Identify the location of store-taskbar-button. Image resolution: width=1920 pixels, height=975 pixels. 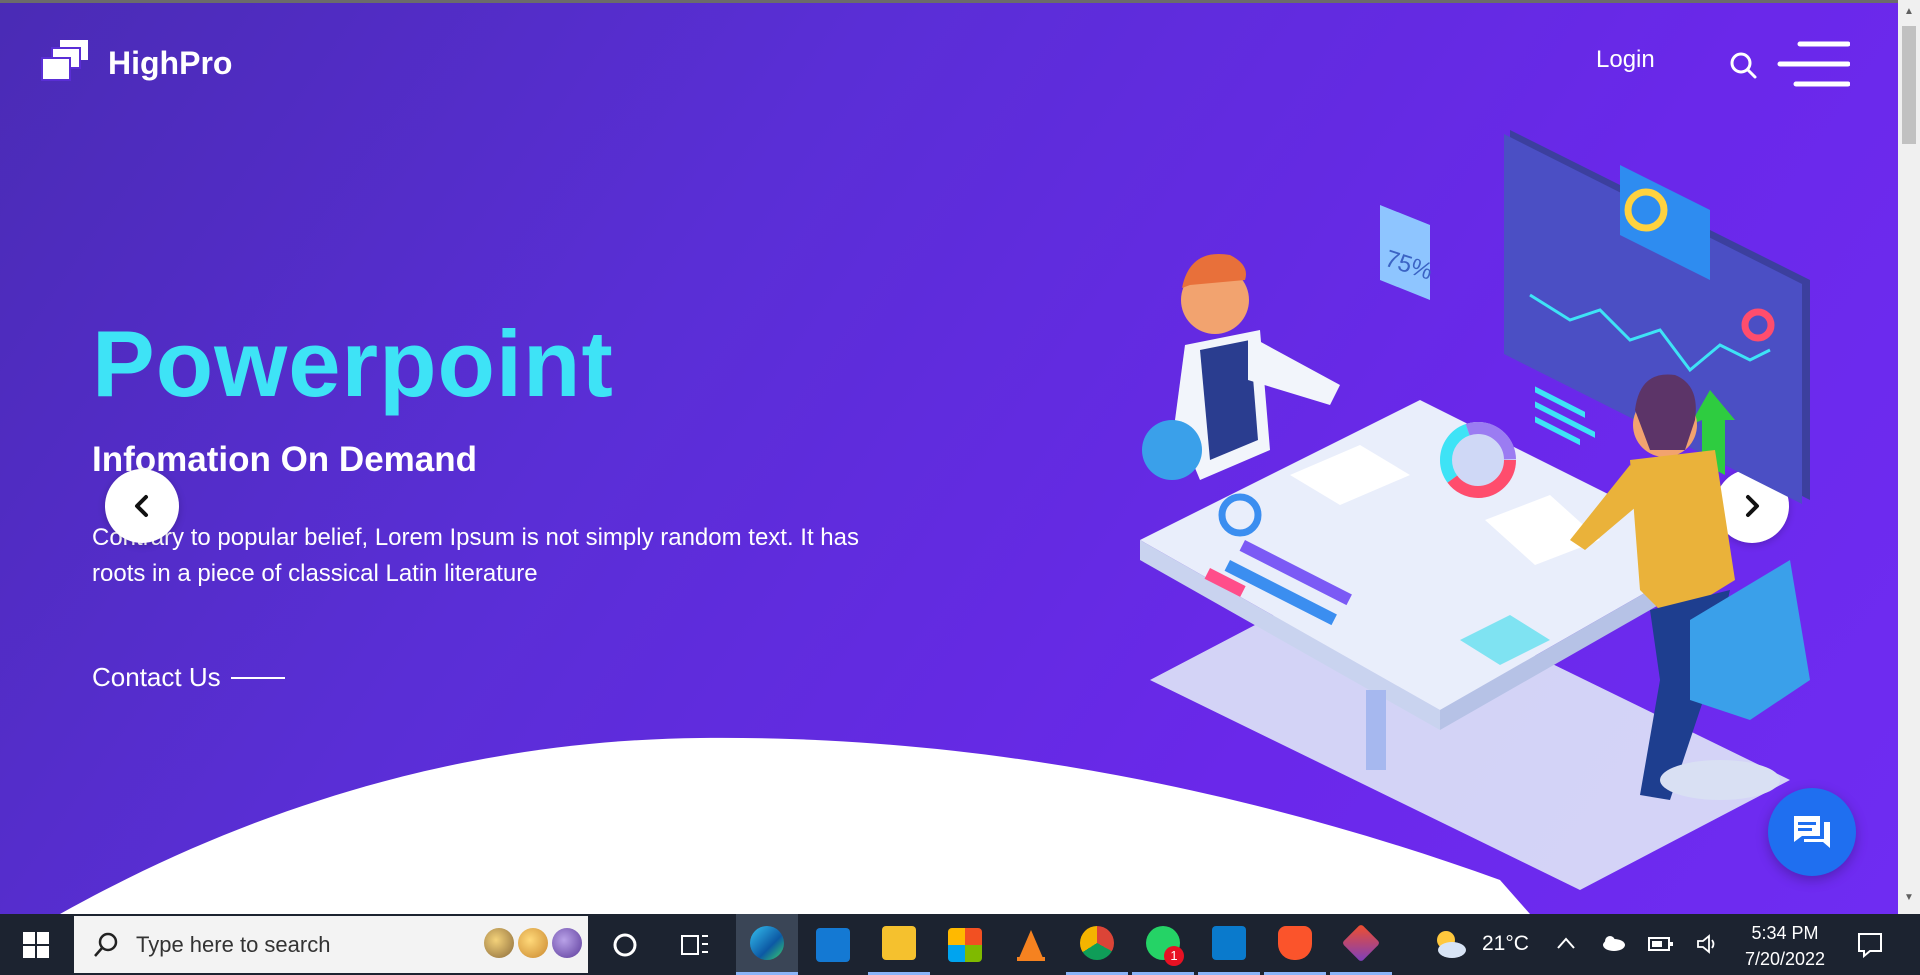
(965, 944).